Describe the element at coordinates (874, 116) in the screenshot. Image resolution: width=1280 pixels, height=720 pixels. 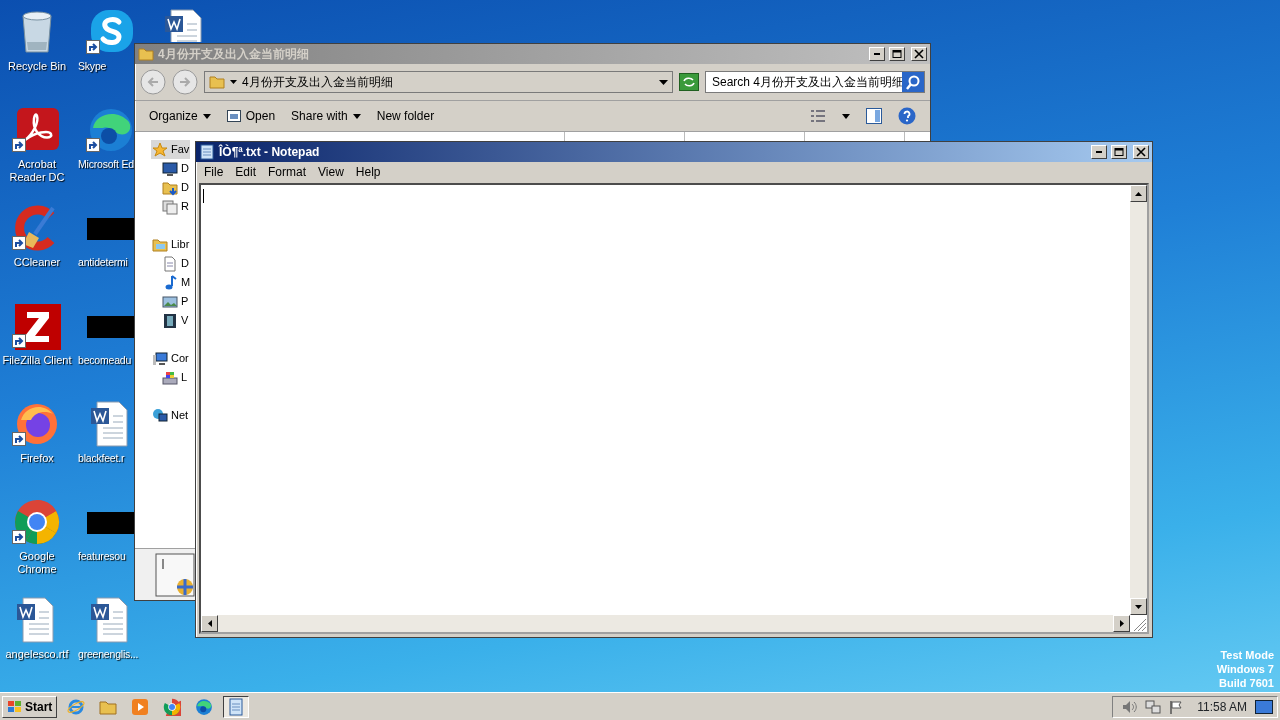
I see `preview-pane-button` at that location.